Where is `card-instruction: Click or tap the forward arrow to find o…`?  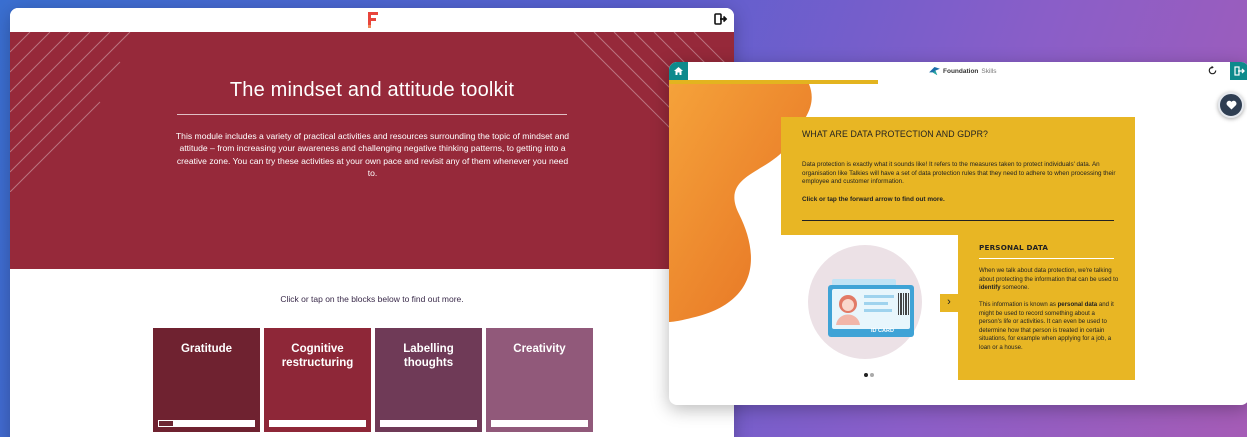 card-instruction: Click or tap the forward arrow to find o… is located at coordinates (873, 199).